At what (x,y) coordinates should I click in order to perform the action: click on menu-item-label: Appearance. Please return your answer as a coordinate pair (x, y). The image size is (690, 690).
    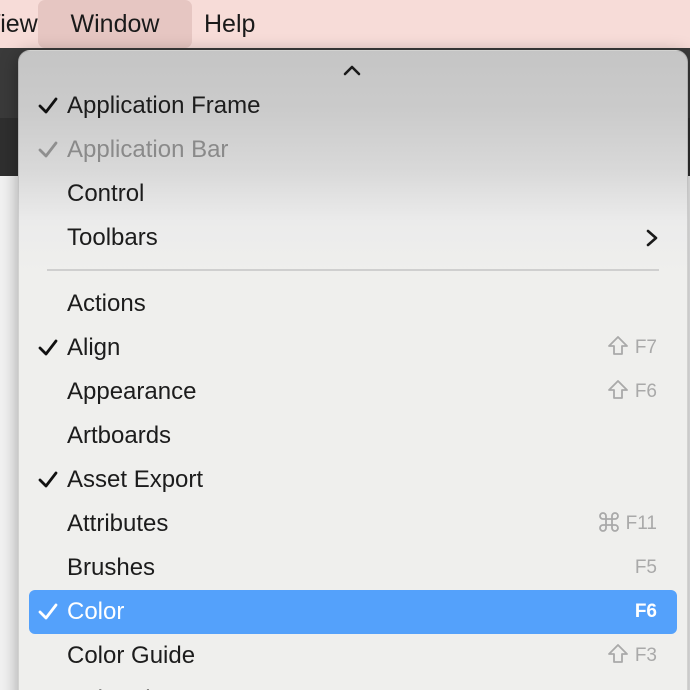
    Looking at the image, I should click on (132, 391).